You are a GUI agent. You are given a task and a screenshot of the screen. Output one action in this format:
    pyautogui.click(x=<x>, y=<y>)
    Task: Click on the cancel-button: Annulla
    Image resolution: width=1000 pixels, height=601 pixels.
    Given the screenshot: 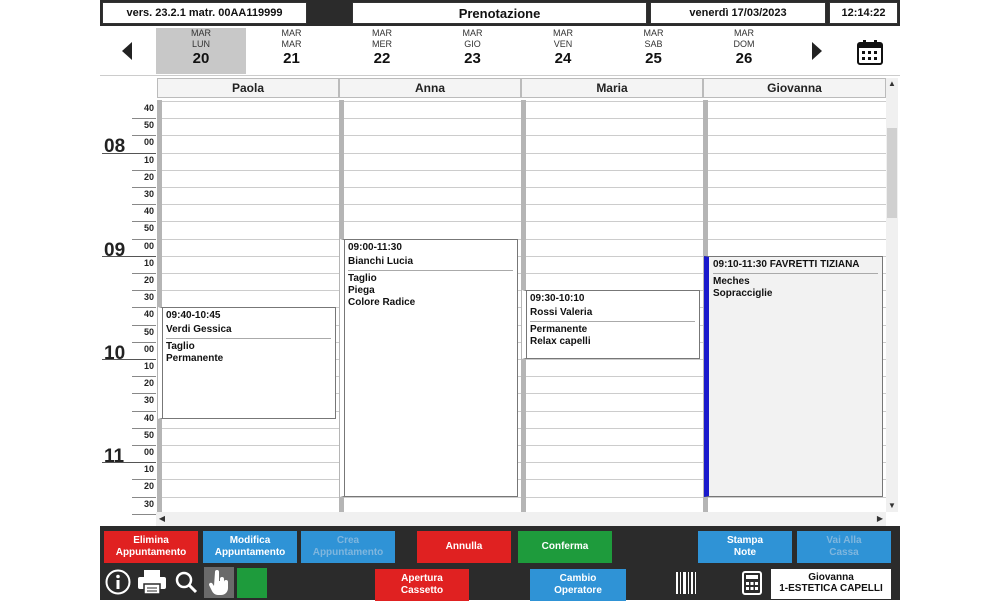 What is the action you would take?
    pyautogui.click(x=464, y=547)
    